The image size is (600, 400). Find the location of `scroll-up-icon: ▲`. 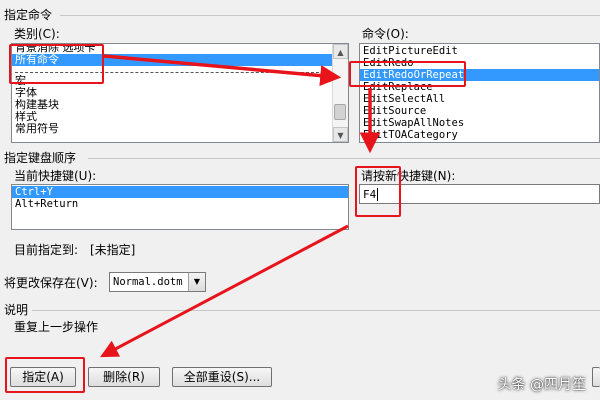

scroll-up-icon: ▲ is located at coordinates (340, 51).